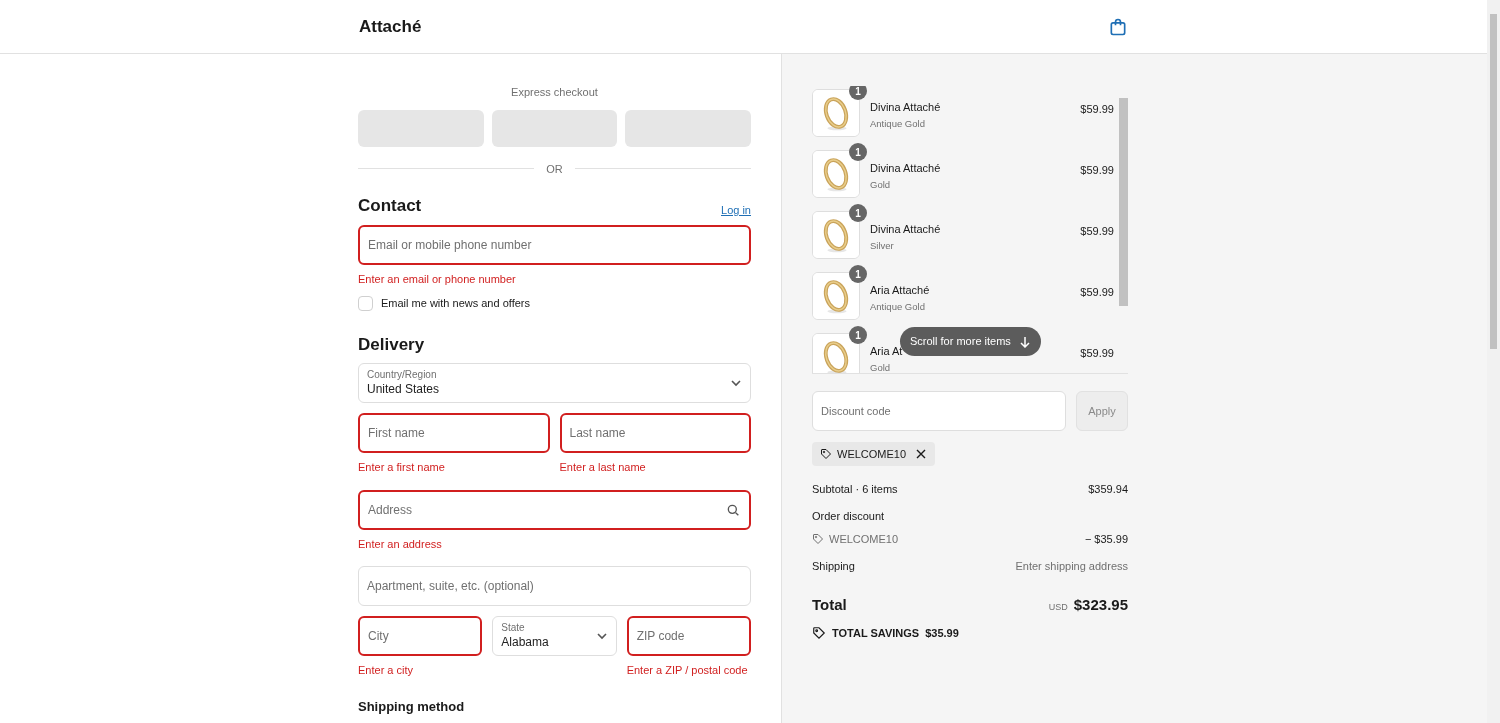 The height and width of the screenshot is (723, 1500). Describe the element at coordinates (554, 383) in the screenshot. I see `select-field: Country/Region United States` at that location.